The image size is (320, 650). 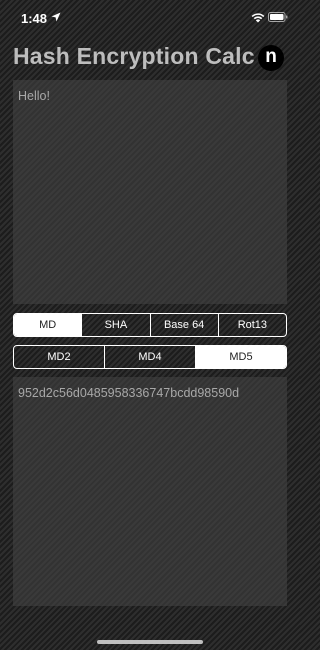 I want to click on wifi-icon, so click(x=258, y=18).